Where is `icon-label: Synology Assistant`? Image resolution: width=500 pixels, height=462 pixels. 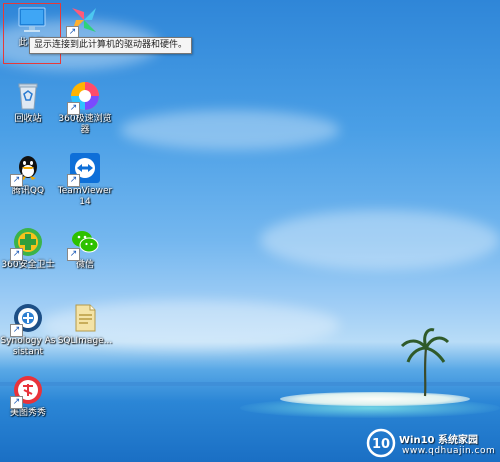
icon-label: Synology Assistant is located at coordinates (28, 346).